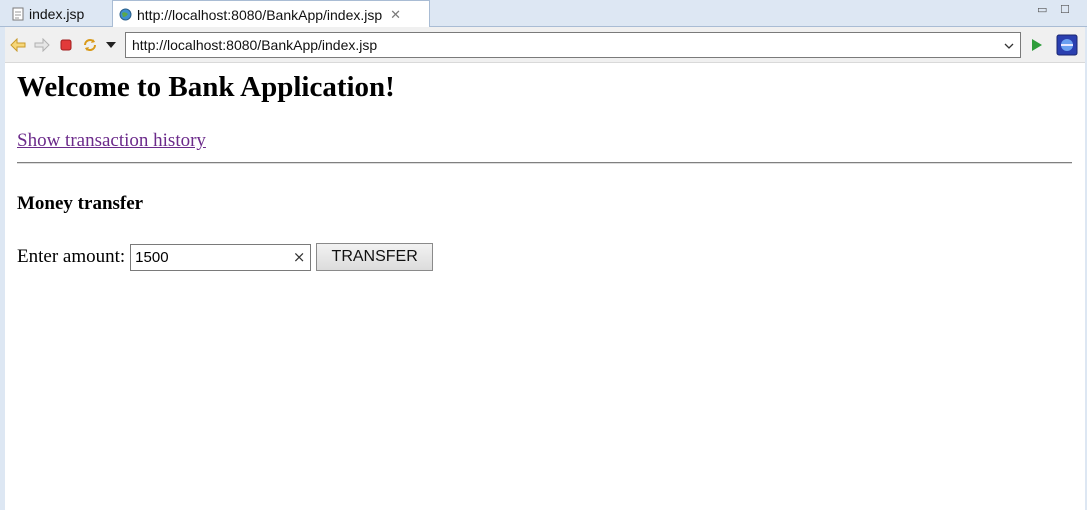  I want to click on amount-label: Enter amount:, so click(71, 256).